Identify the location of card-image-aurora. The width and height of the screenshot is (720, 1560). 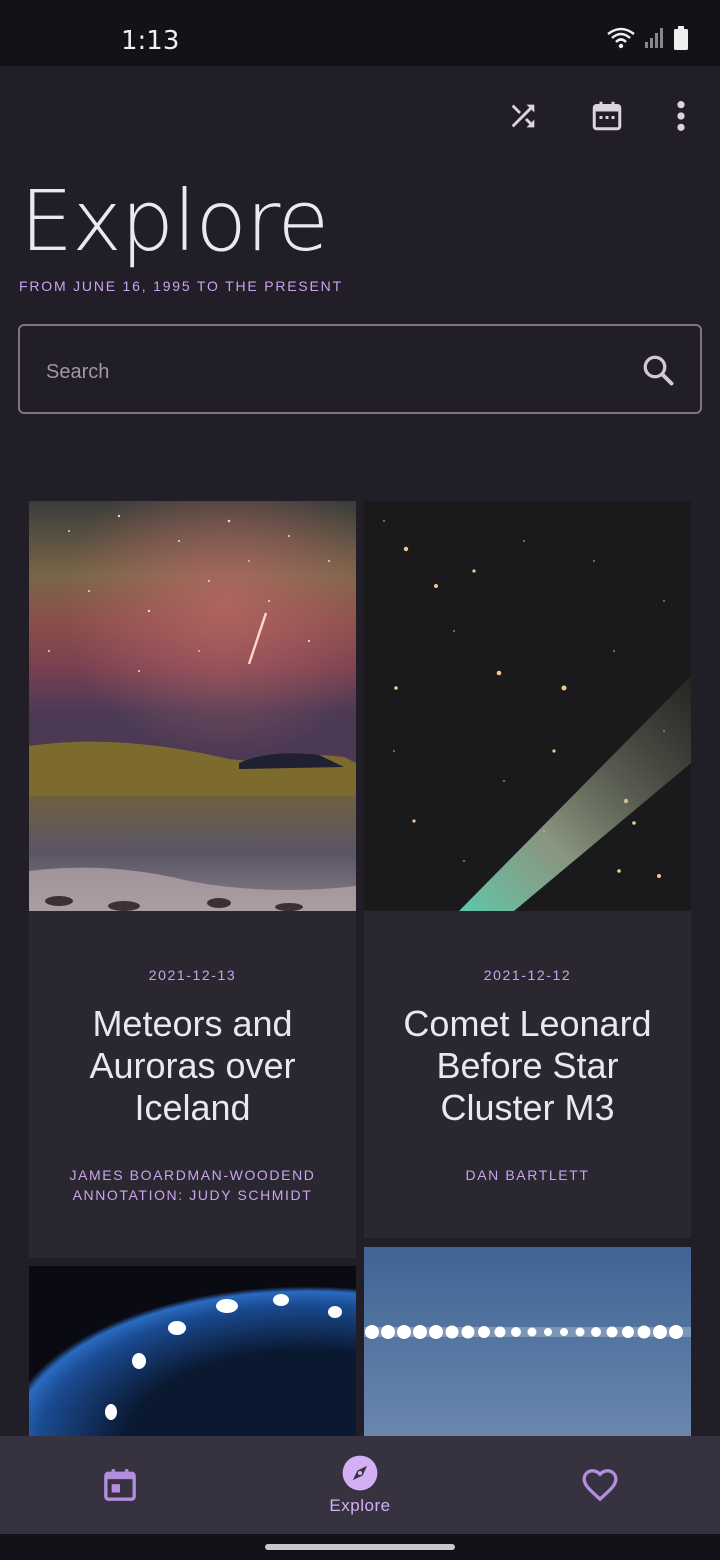
(192, 706).